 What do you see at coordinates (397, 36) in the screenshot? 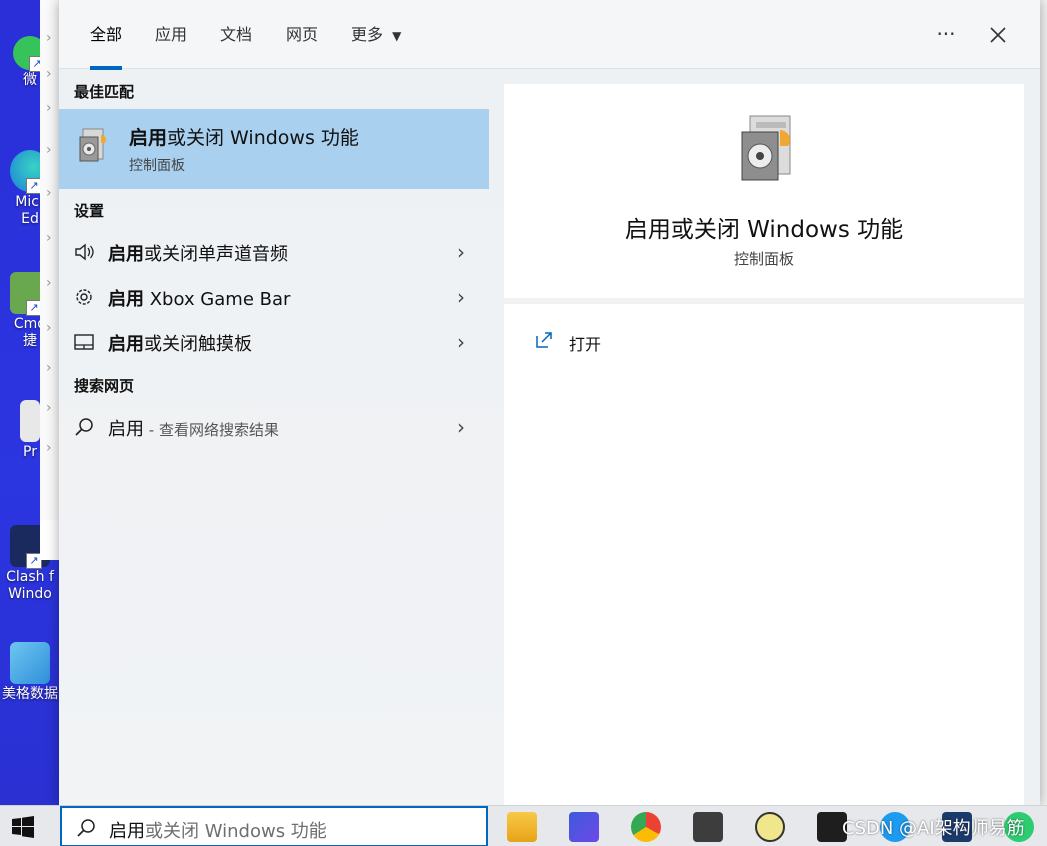
I see `chevron-down-icon: ▼` at bounding box center [397, 36].